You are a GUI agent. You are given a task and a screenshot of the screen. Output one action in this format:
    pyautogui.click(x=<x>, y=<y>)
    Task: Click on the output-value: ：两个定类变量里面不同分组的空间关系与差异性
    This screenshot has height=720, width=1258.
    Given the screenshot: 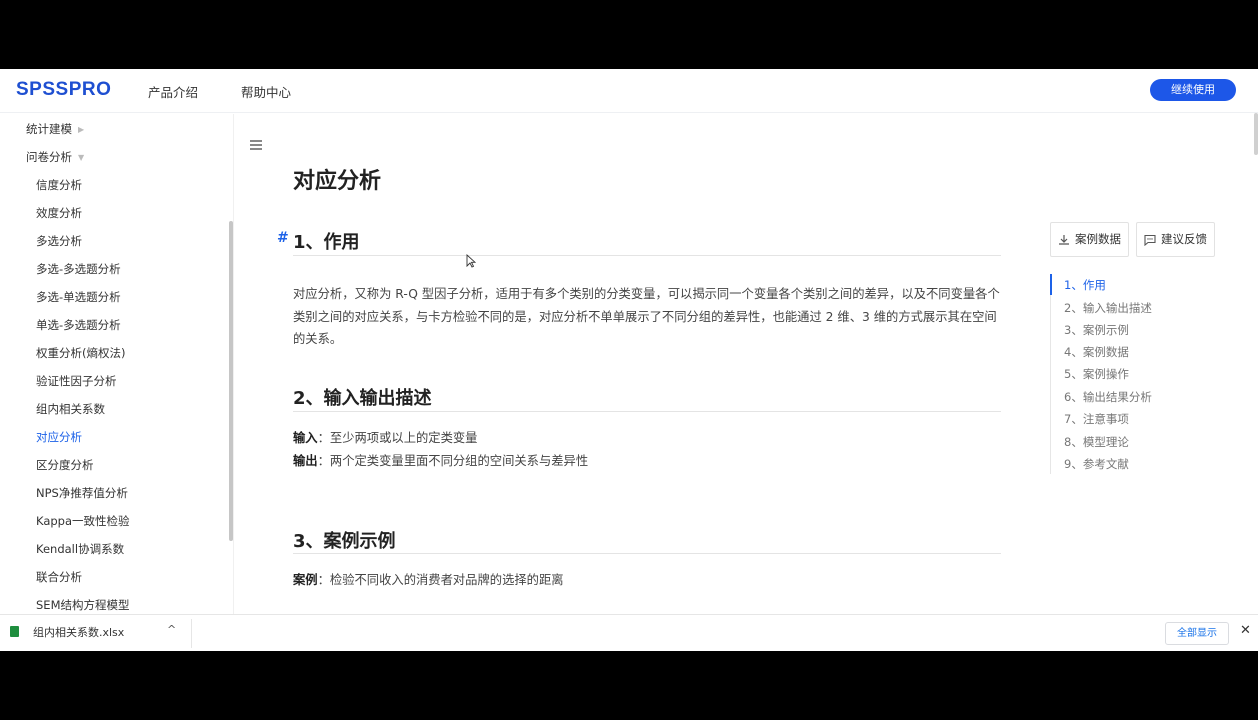 What is the action you would take?
    pyautogui.click(x=453, y=461)
    